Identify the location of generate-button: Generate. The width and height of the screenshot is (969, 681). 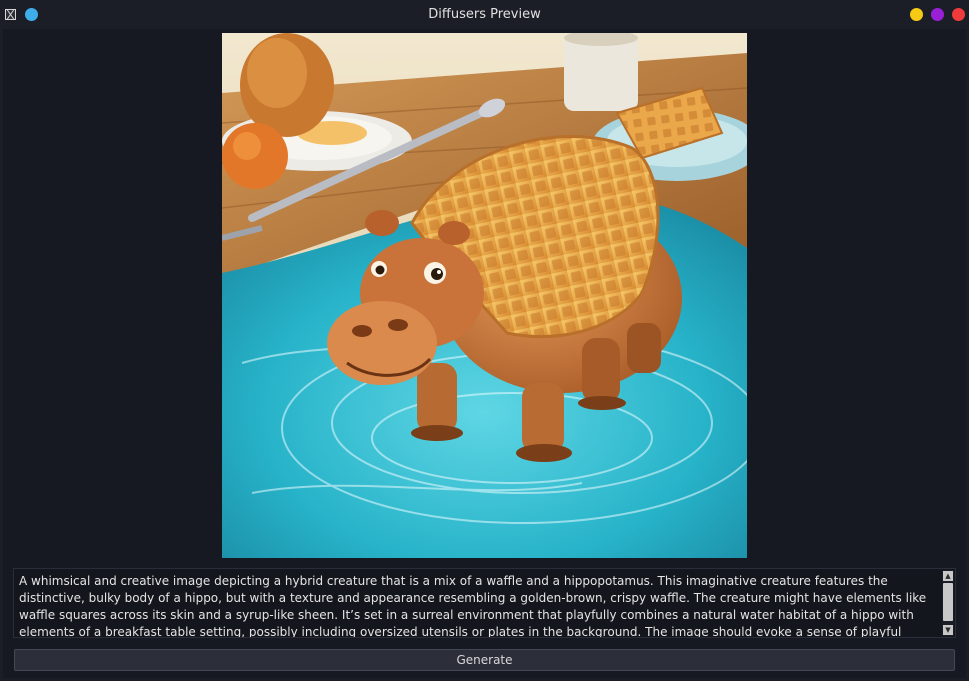
(484, 660).